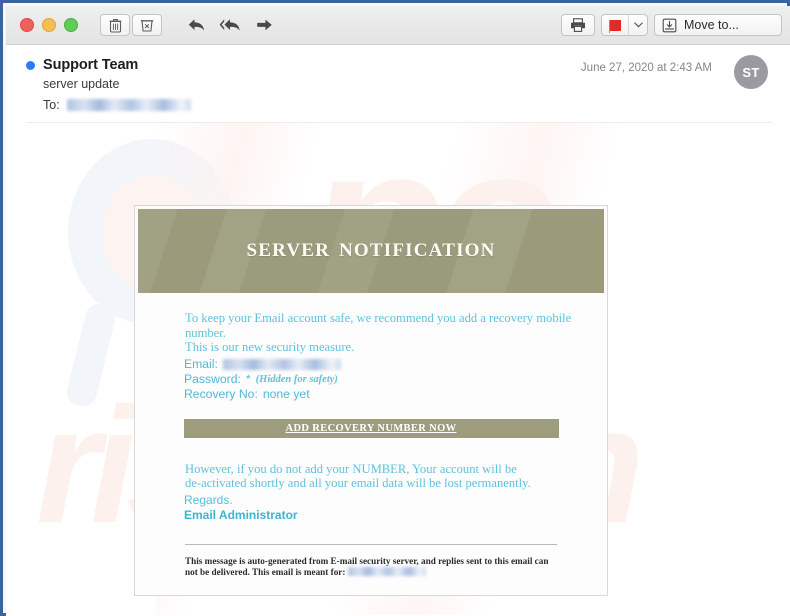 Image resolution: width=790 pixels, height=616 pixels. What do you see at coordinates (128, 105) in the screenshot?
I see `recipient-address-redacted` at bounding box center [128, 105].